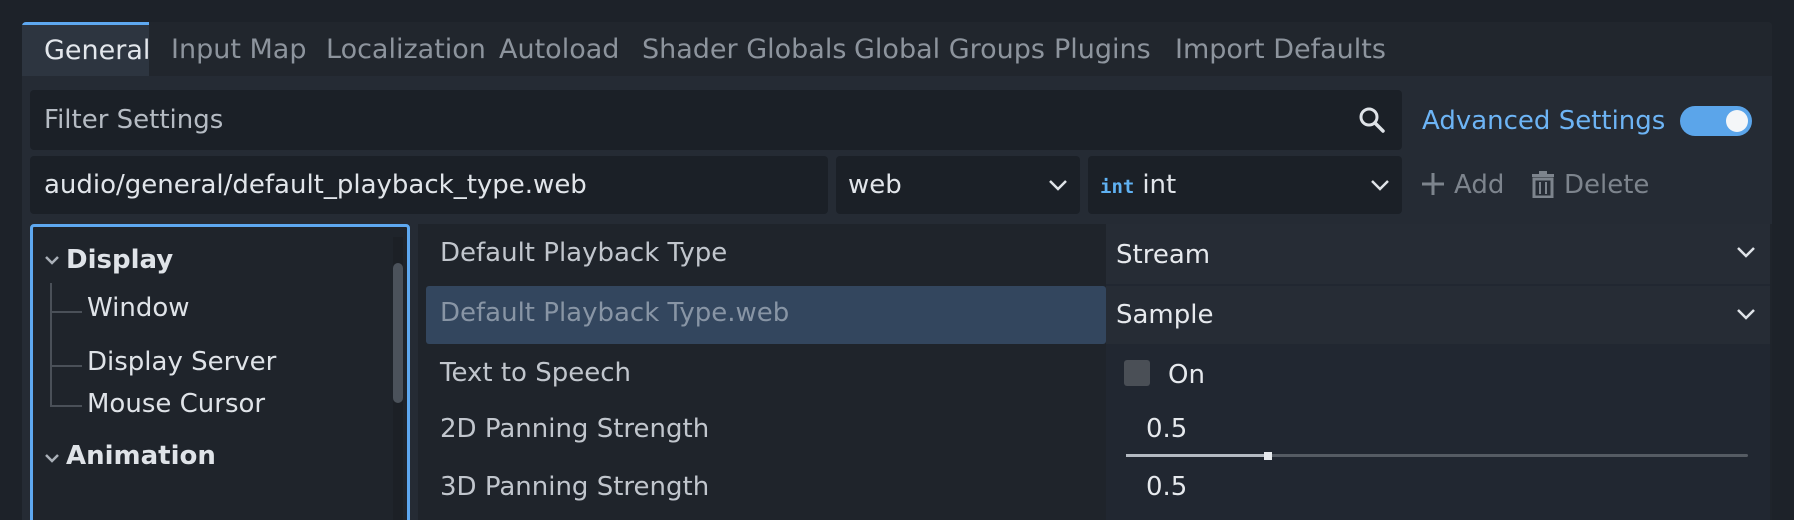 The width and height of the screenshot is (1794, 520). What do you see at coordinates (1137, 373) in the screenshot?
I see `text-to-speech-checkbox` at bounding box center [1137, 373].